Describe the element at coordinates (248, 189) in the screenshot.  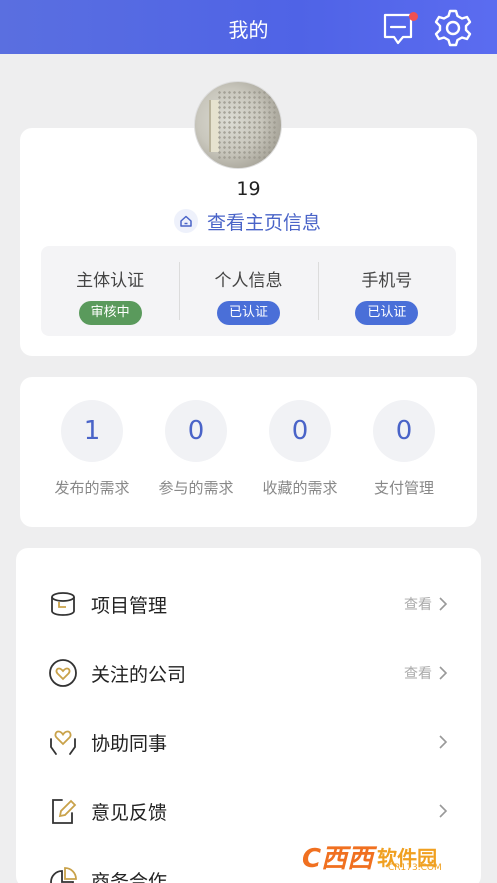
I see `username: 19` at that location.